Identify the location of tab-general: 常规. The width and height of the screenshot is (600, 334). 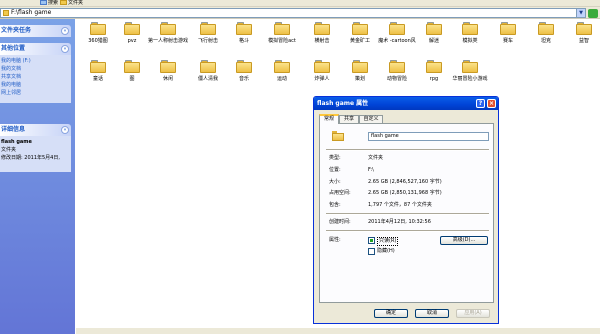
(329, 119).